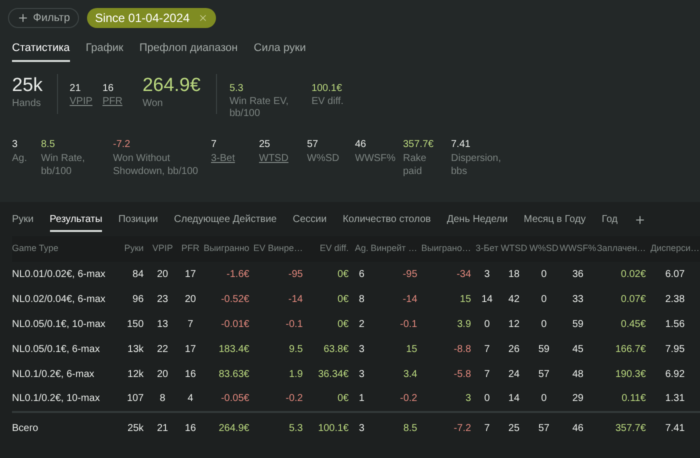  What do you see at coordinates (172, 86) in the screenshot?
I see `stat-value: 264.9€` at bounding box center [172, 86].